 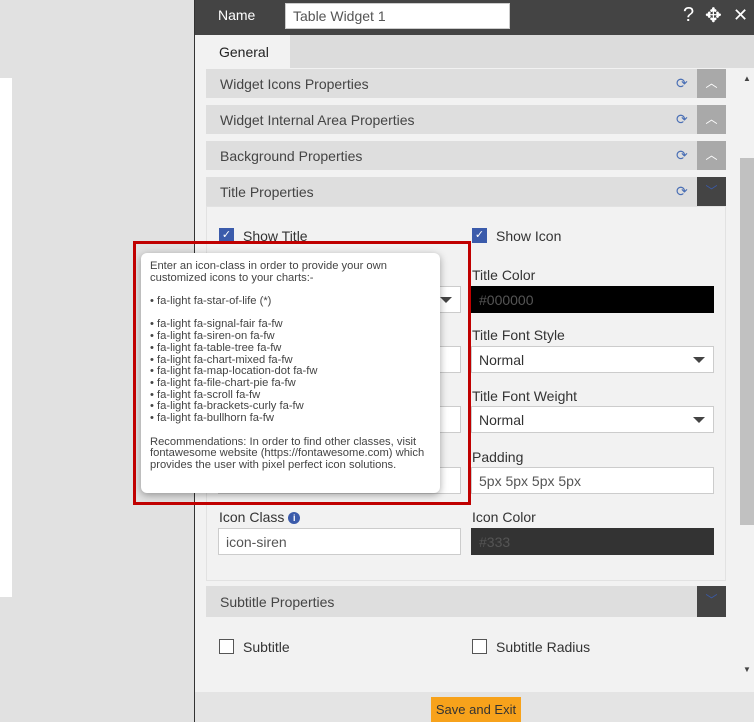 What do you see at coordinates (543, 647) in the screenshot?
I see `subtitle-radius-label: Subtitle Radius` at bounding box center [543, 647].